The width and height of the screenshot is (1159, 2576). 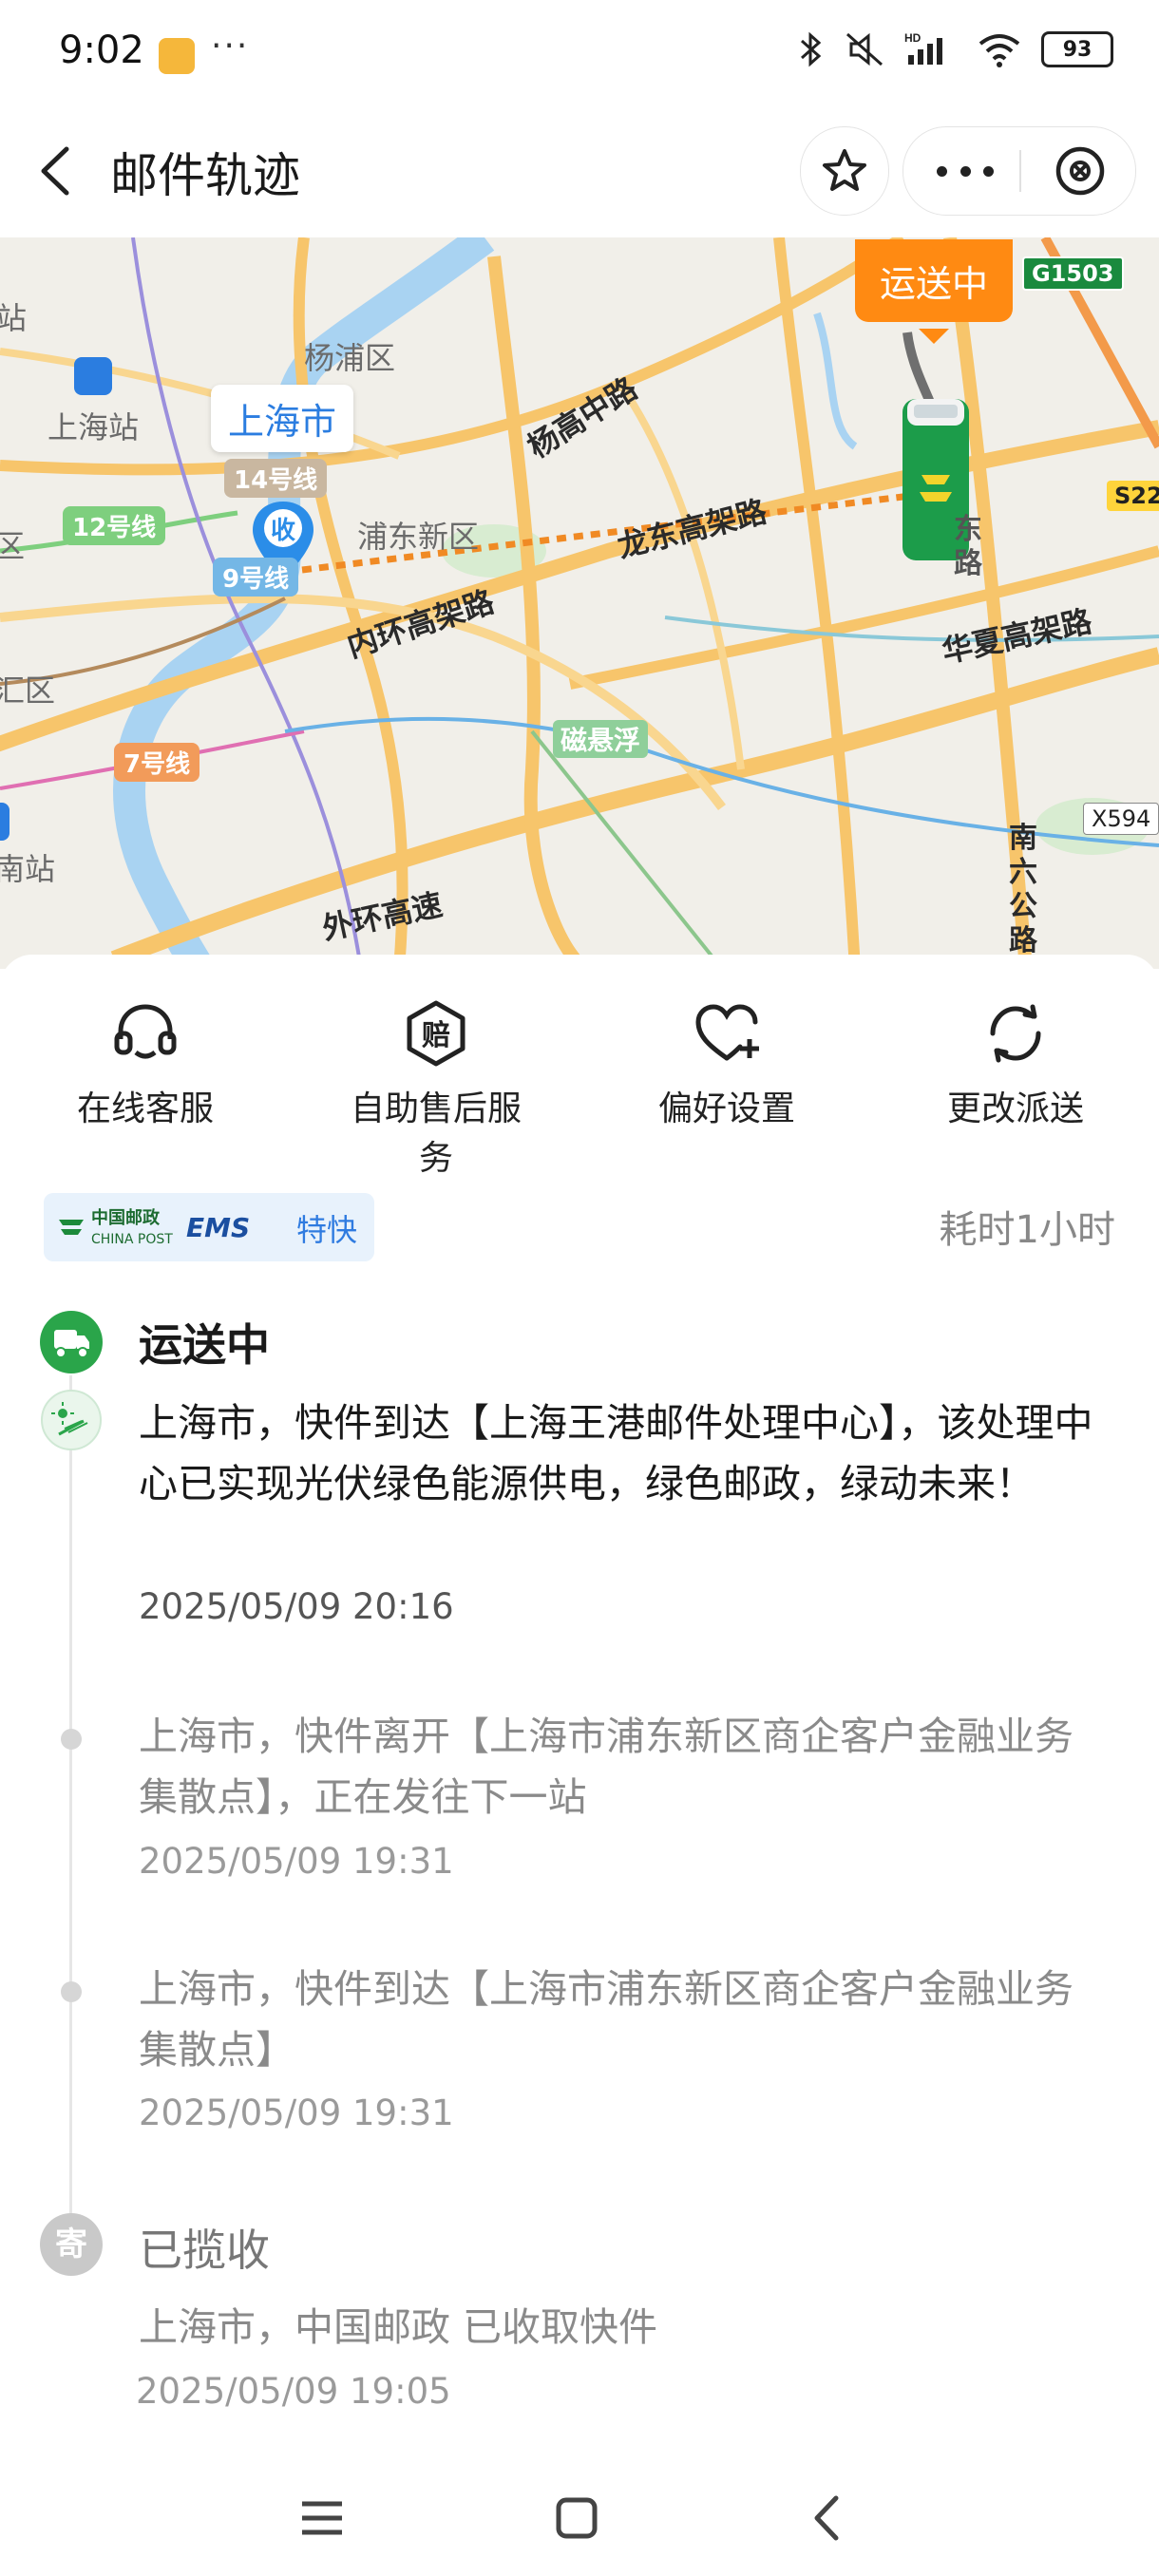 I want to click on shipping-status-bubble: 运送中, so click(x=934, y=280).